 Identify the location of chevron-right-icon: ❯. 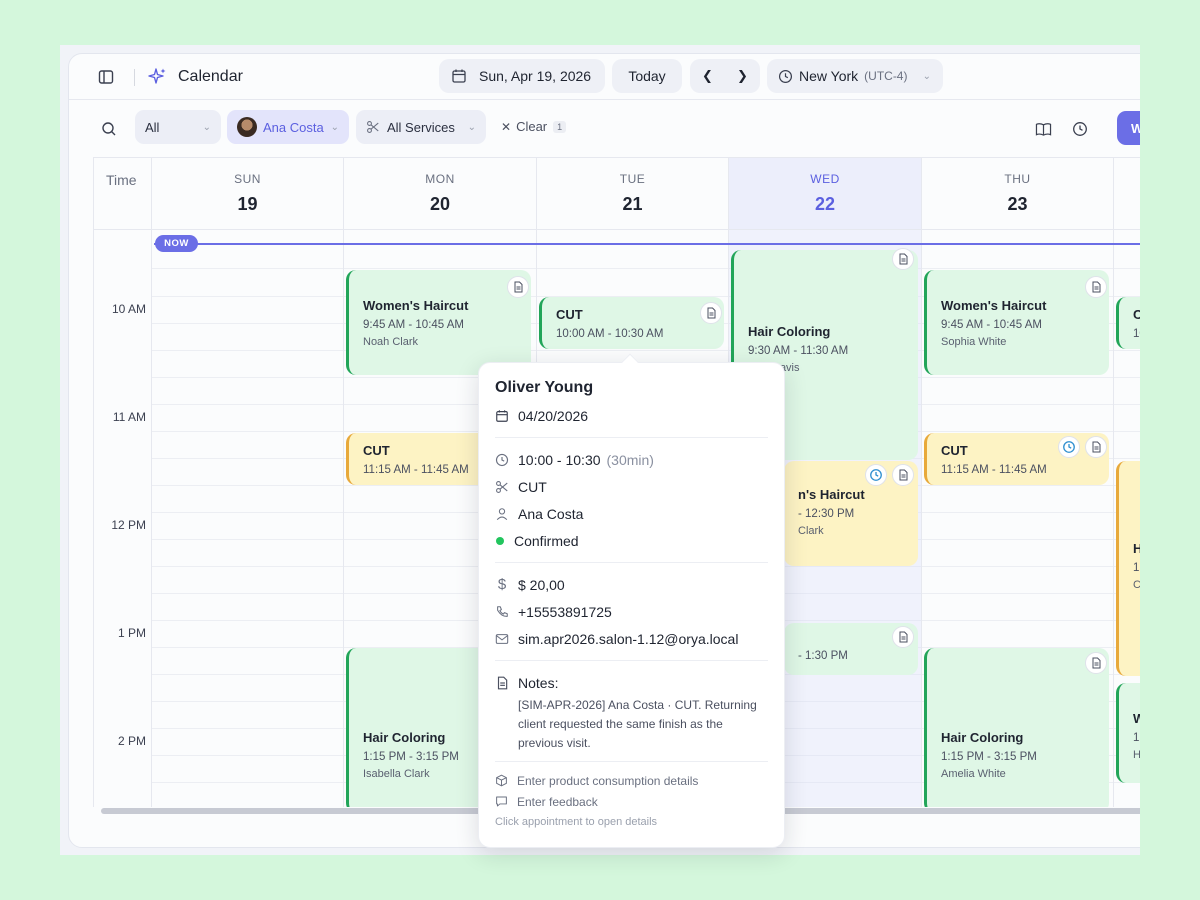
(742, 76).